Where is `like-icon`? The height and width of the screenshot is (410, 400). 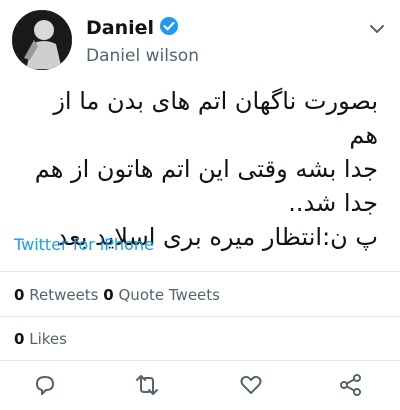
like-icon is located at coordinates (251, 385).